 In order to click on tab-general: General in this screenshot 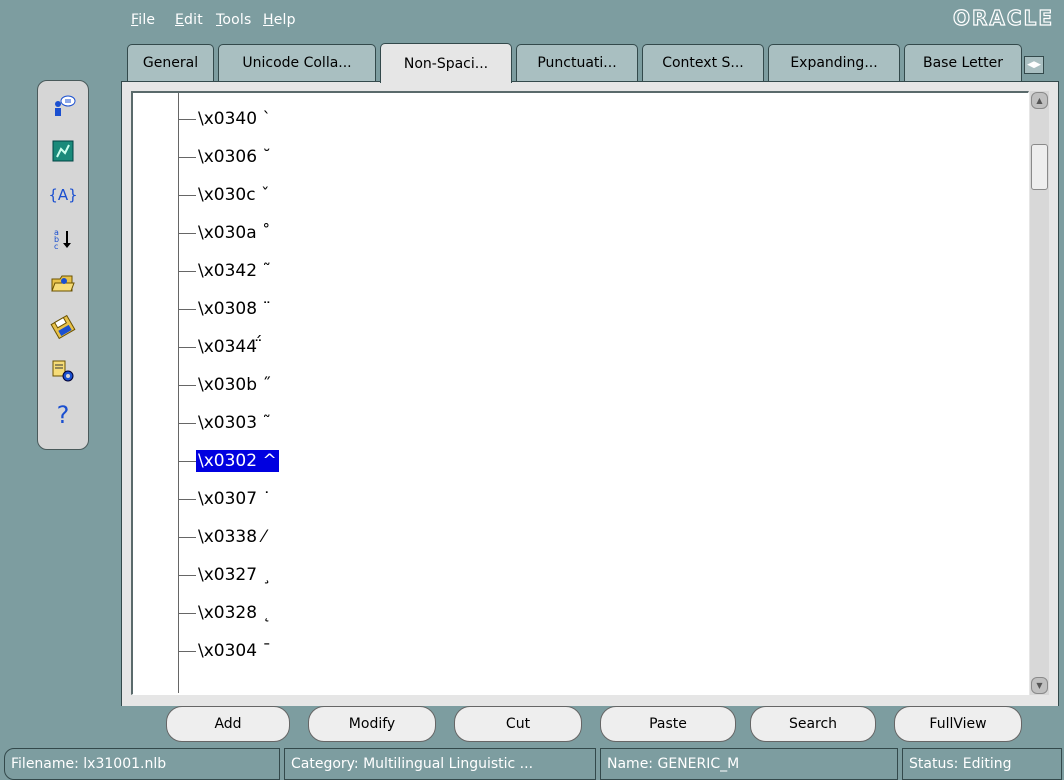, I will do `click(170, 62)`.